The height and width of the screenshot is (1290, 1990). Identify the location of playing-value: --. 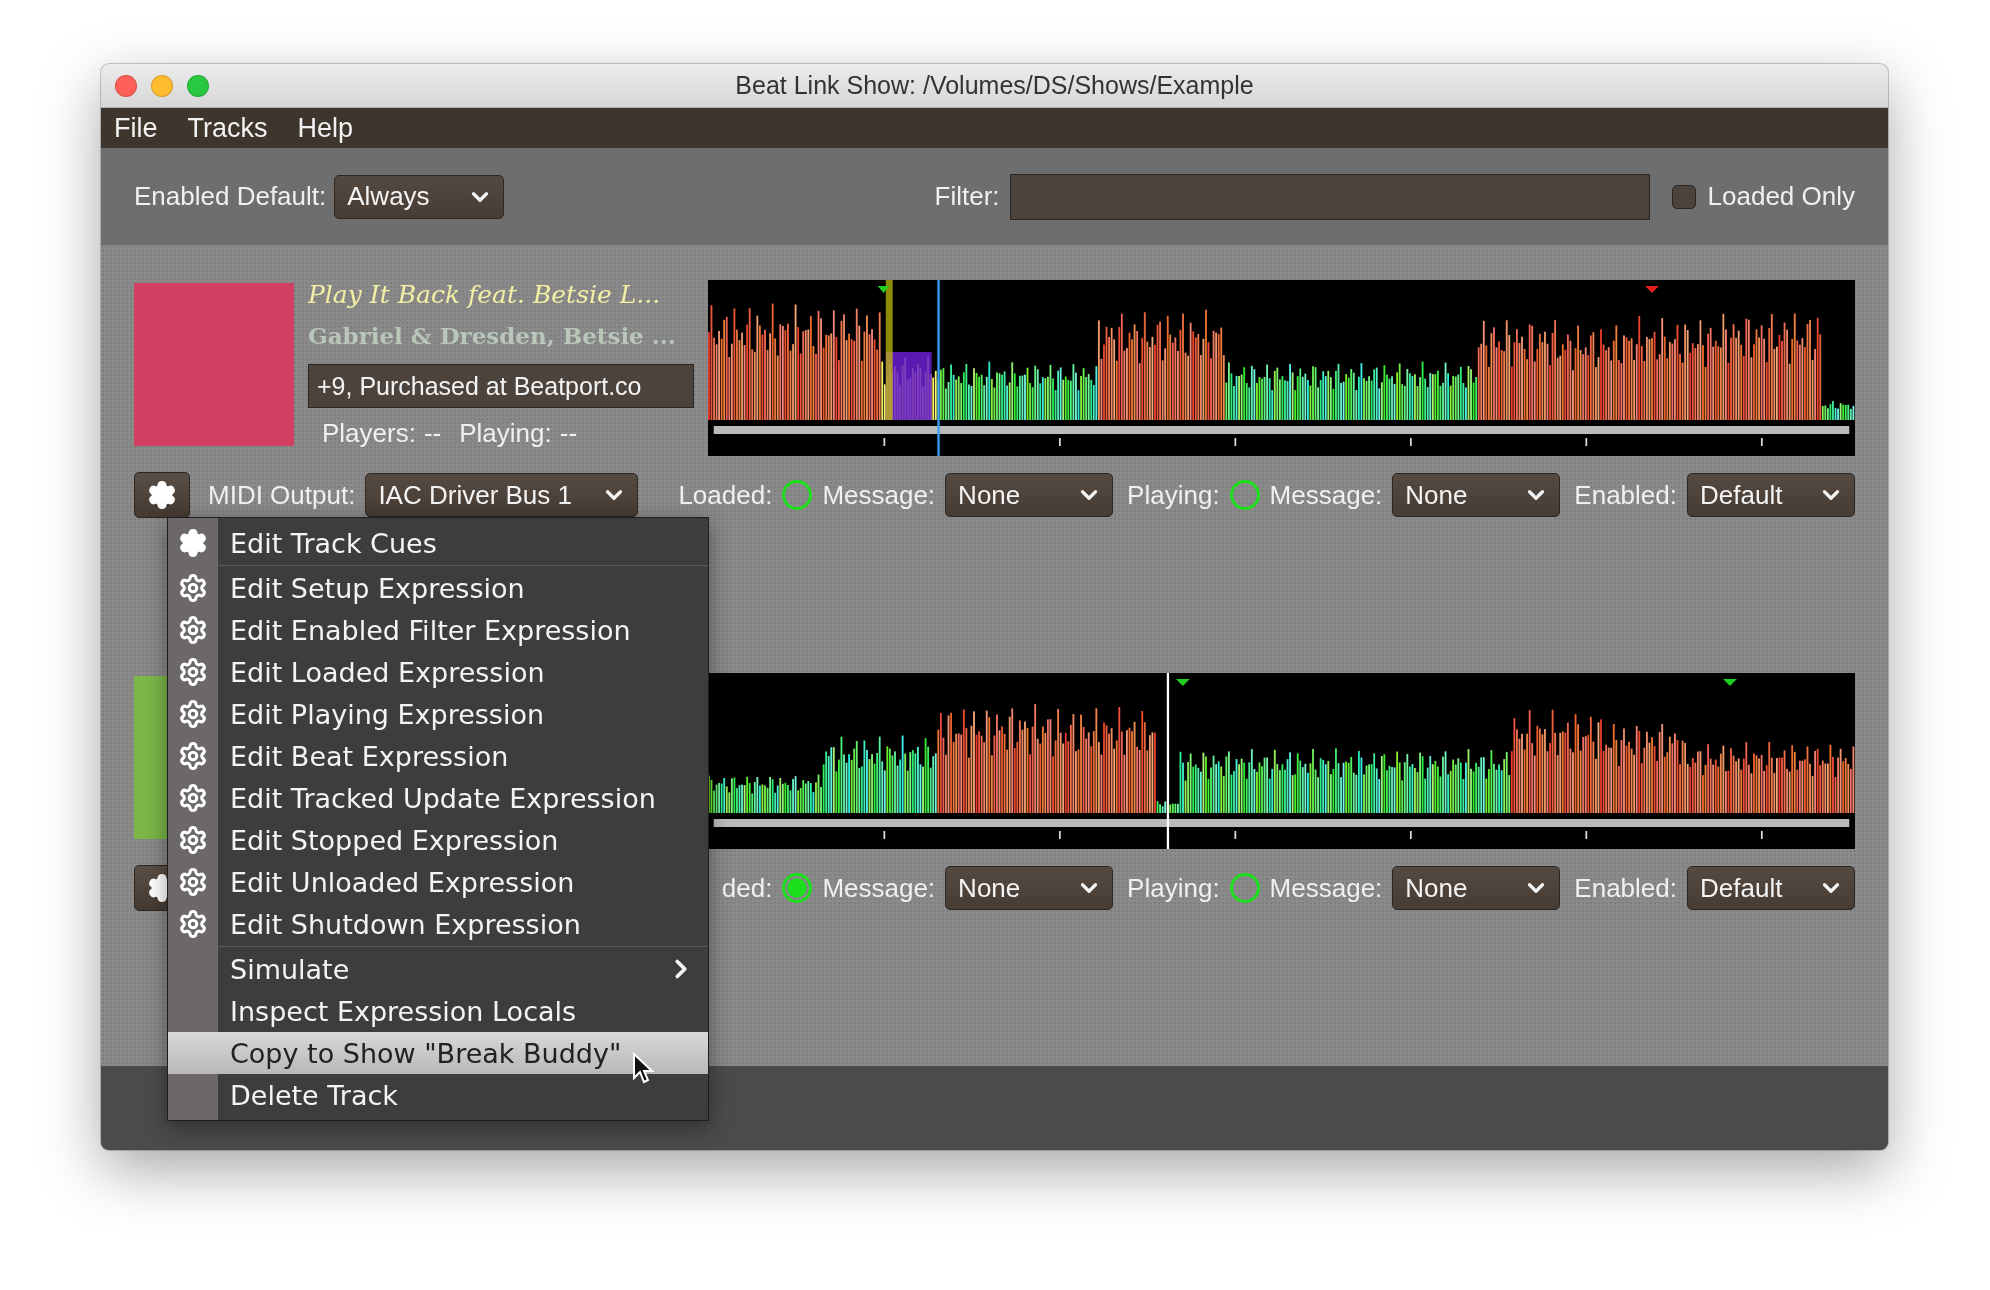
(568, 434).